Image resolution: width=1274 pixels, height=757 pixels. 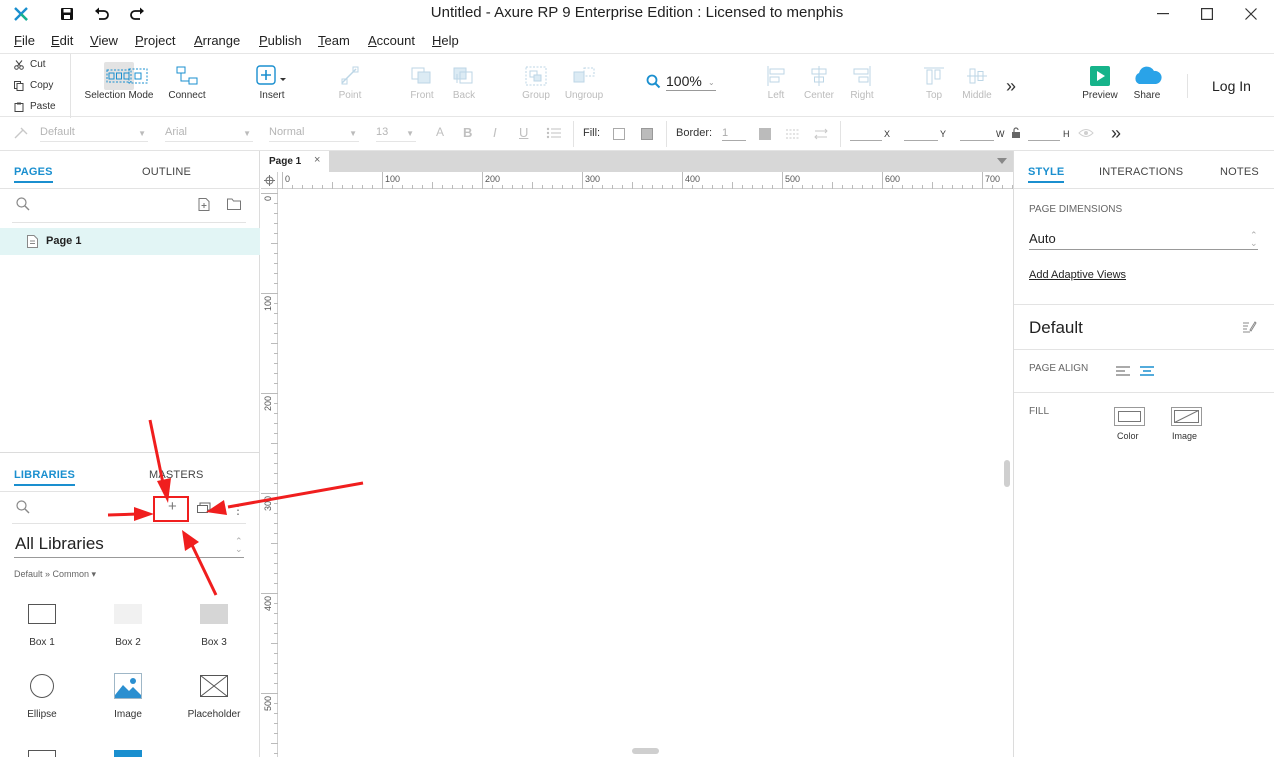 What do you see at coordinates (682, 82) in the screenshot?
I see `zoom-control: 100% ⌄` at bounding box center [682, 82].